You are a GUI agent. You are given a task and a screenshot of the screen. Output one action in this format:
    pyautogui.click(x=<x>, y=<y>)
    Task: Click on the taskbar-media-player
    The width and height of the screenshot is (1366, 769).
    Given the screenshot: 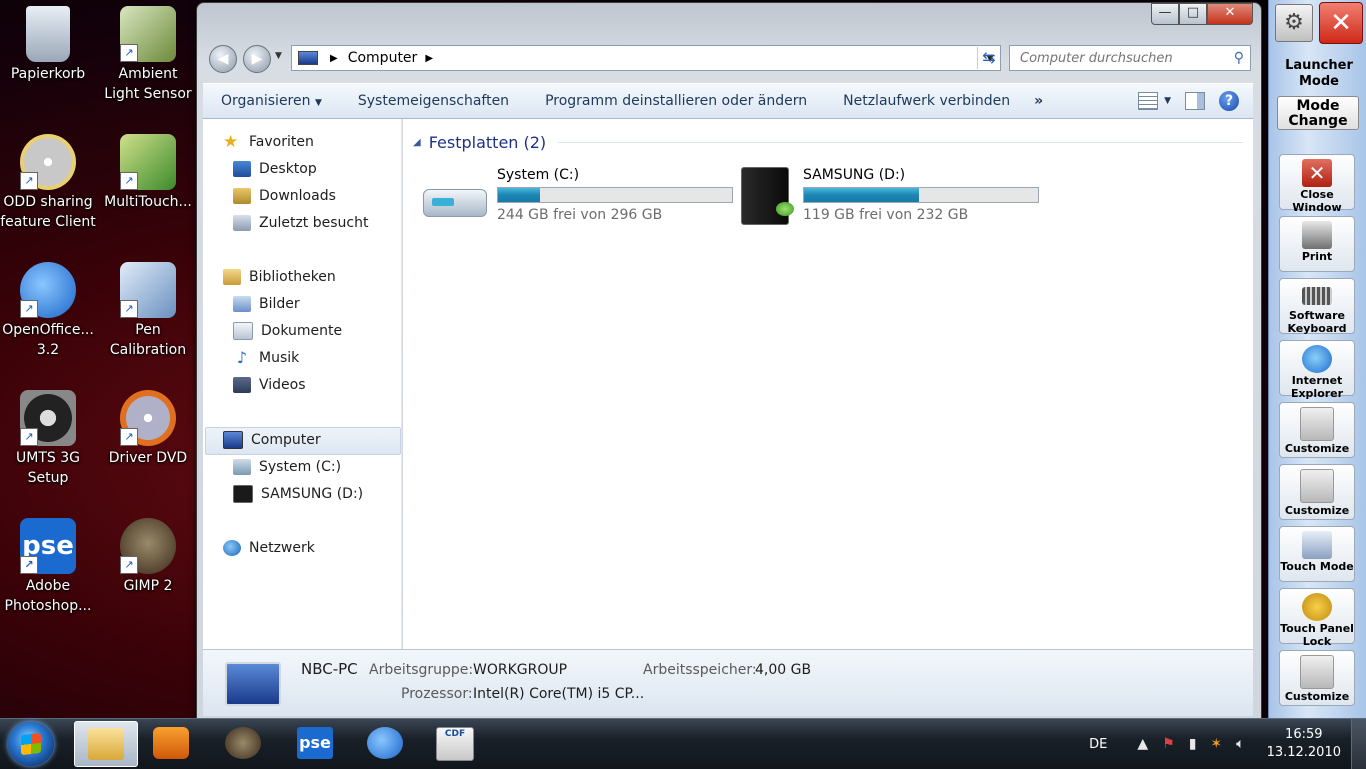 What is the action you would take?
    pyautogui.click(x=171, y=743)
    